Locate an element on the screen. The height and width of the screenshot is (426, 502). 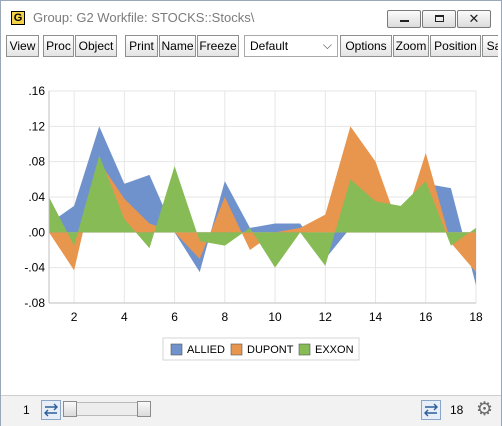
status-bar: 1 18 ⚙ is located at coordinates (251, 410).